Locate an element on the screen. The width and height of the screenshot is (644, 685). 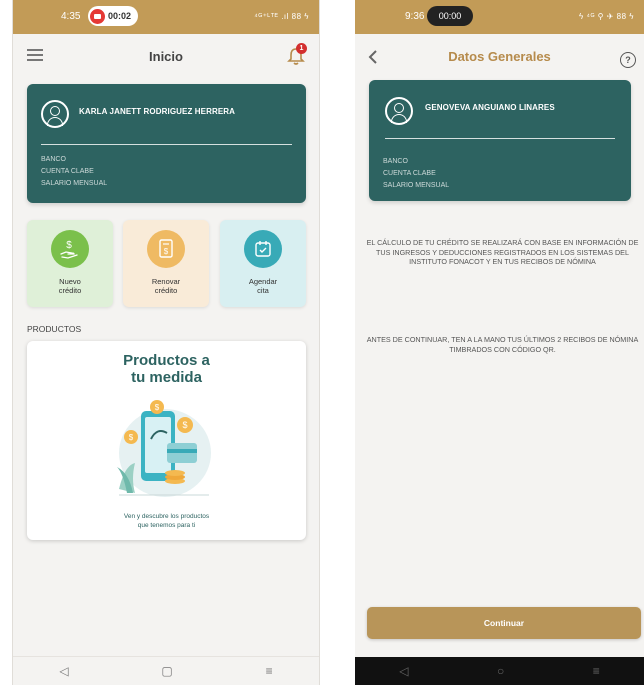
account-holder-name: KARLA JANETT RODRIGUEZ HERRERA is located at coordinates (157, 111).